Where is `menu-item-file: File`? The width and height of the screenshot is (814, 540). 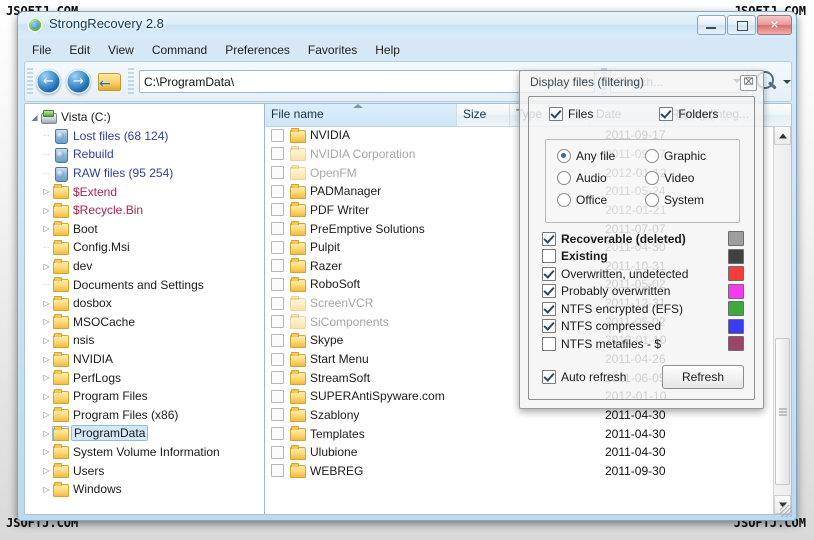
menu-item-file: File is located at coordinates (41, 50).